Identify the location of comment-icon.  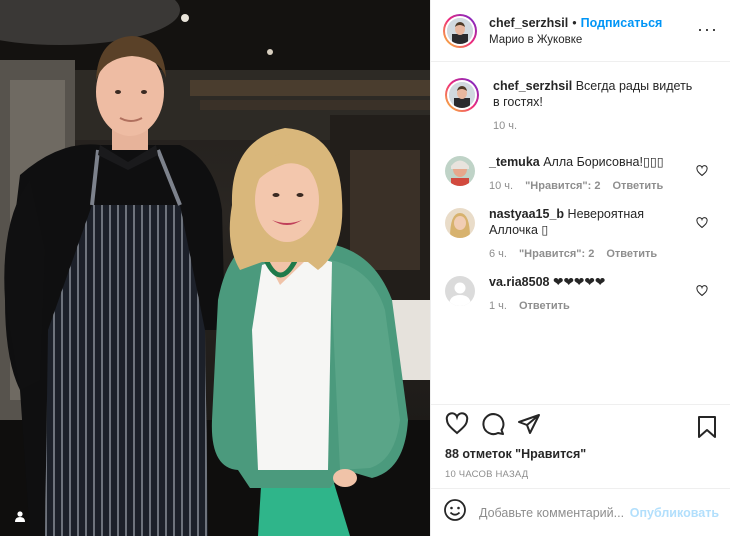
(493, 426).